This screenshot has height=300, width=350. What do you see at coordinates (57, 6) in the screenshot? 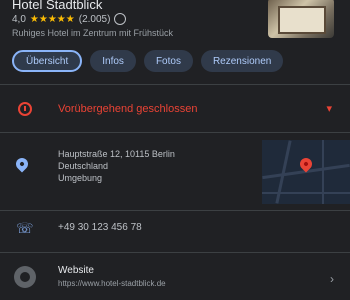
I see `place-title: Hotel Stadtblick` at bounding box center [57, 6].